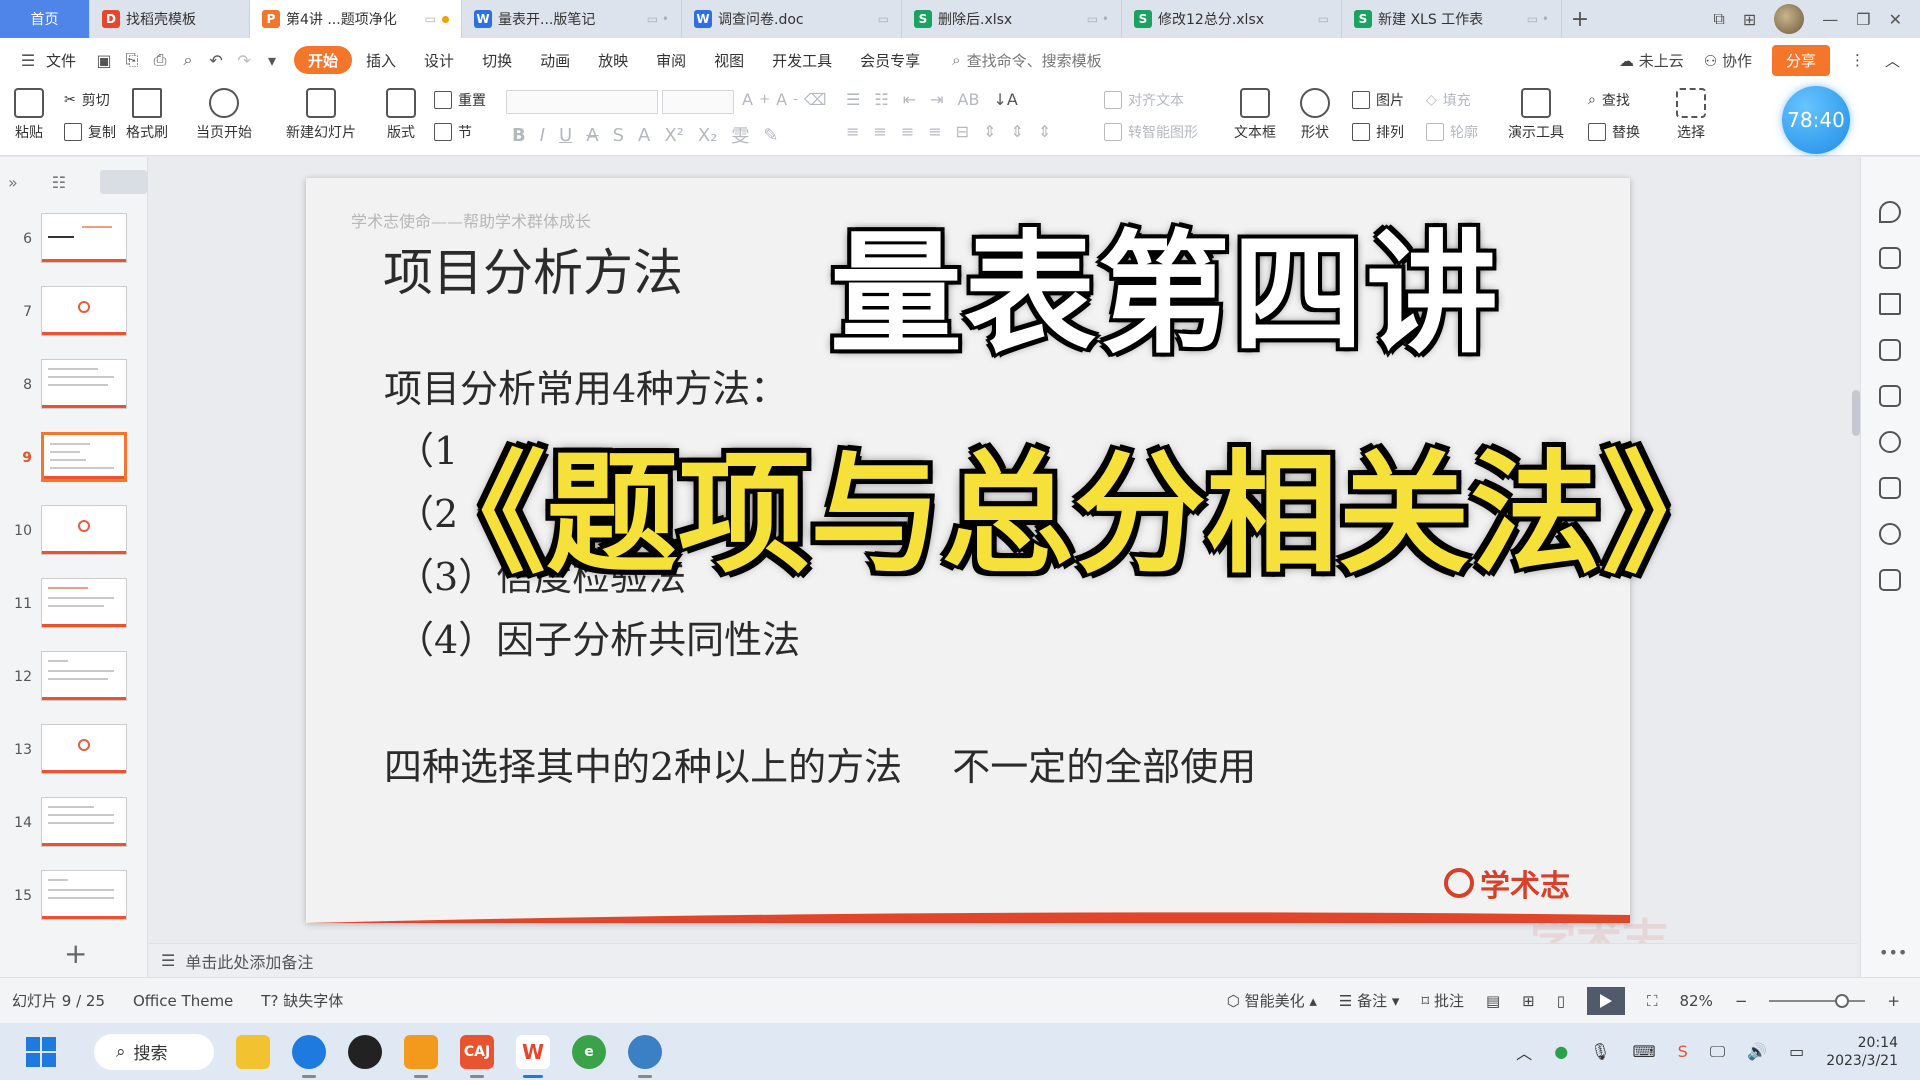  What do you see at coordinates (453, 132) in the screenshot?
I see `section-button: 节` at bounding box center [453, 132].